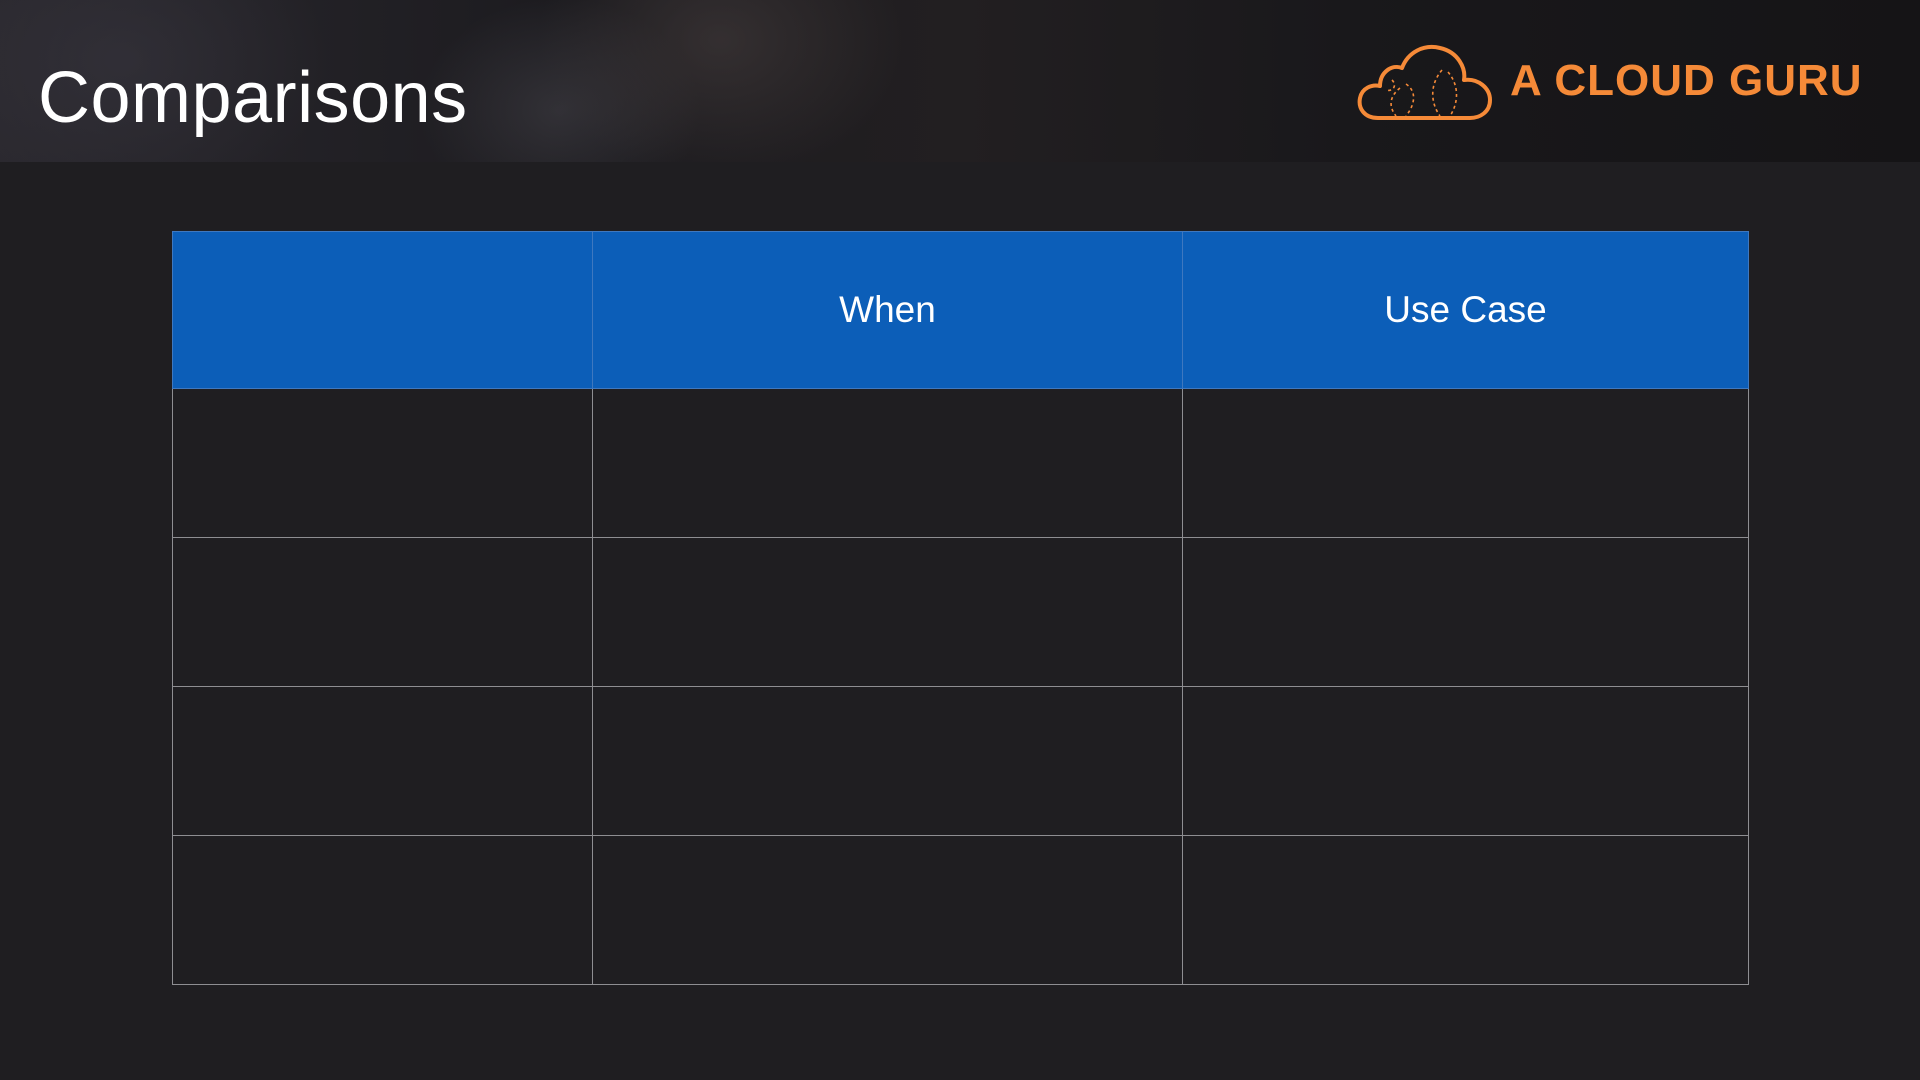 Image resolution: width=1920 pixels, height=1080 pixels. Describe the element at coordinates (1424, 82) in the screenshot. I see `cloud-icon` at that location.